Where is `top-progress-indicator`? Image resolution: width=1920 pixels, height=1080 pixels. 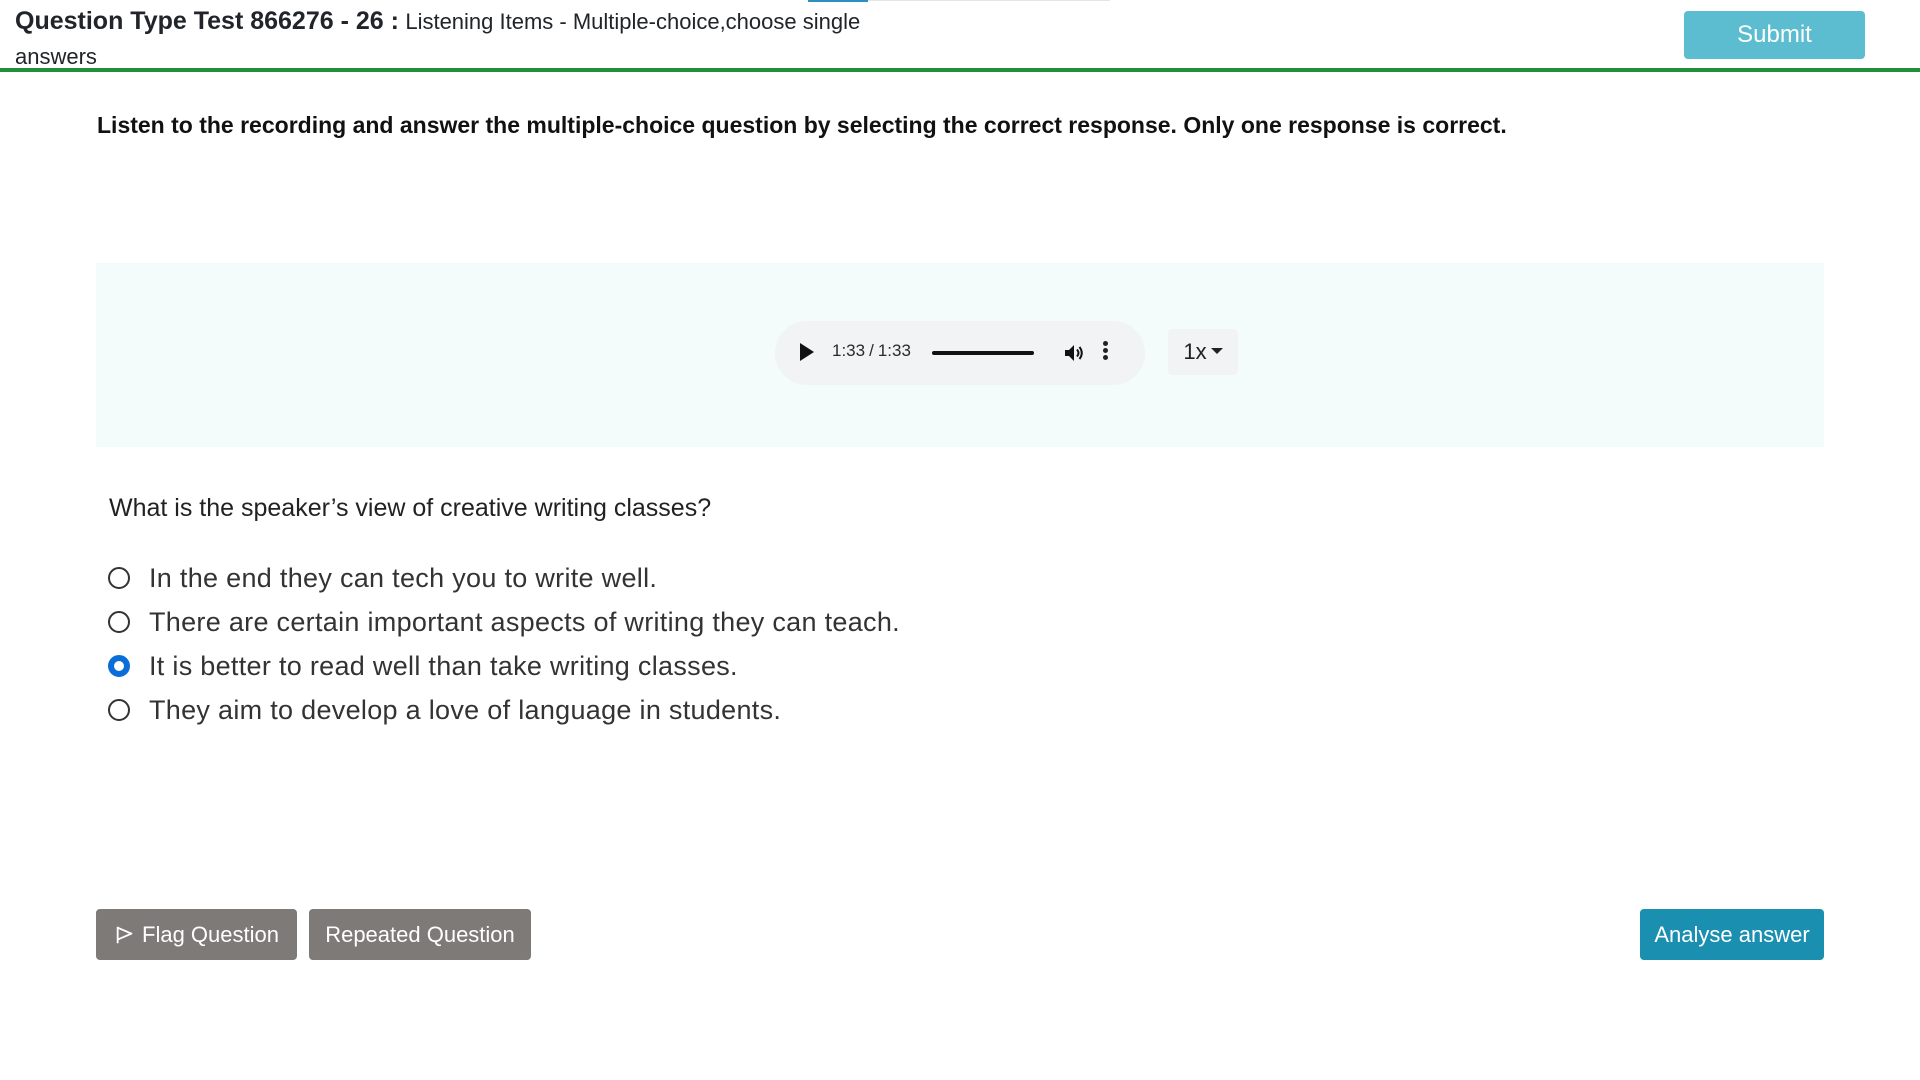 top-progress-indicator is located at coordinates (838, 1).